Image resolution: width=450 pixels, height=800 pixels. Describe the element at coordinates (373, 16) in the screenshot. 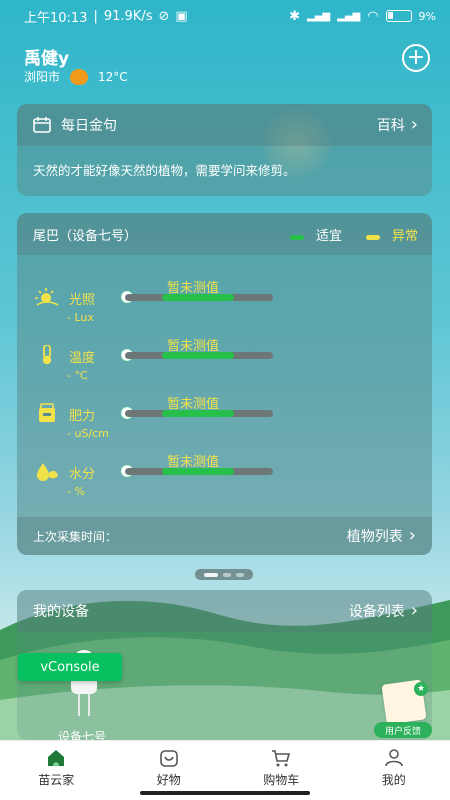

I see `wifi-icon: ◠` at that location.